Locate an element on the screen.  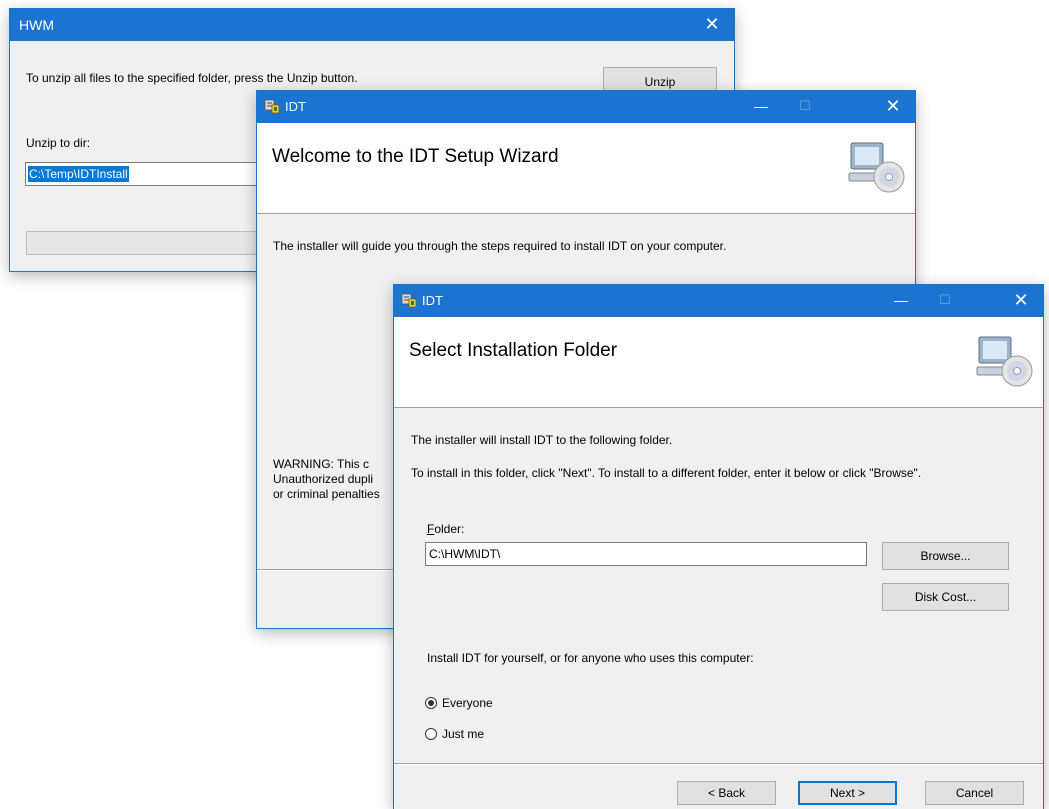
radio-option-everyone: Everyone is located at coordinates (485, 703).